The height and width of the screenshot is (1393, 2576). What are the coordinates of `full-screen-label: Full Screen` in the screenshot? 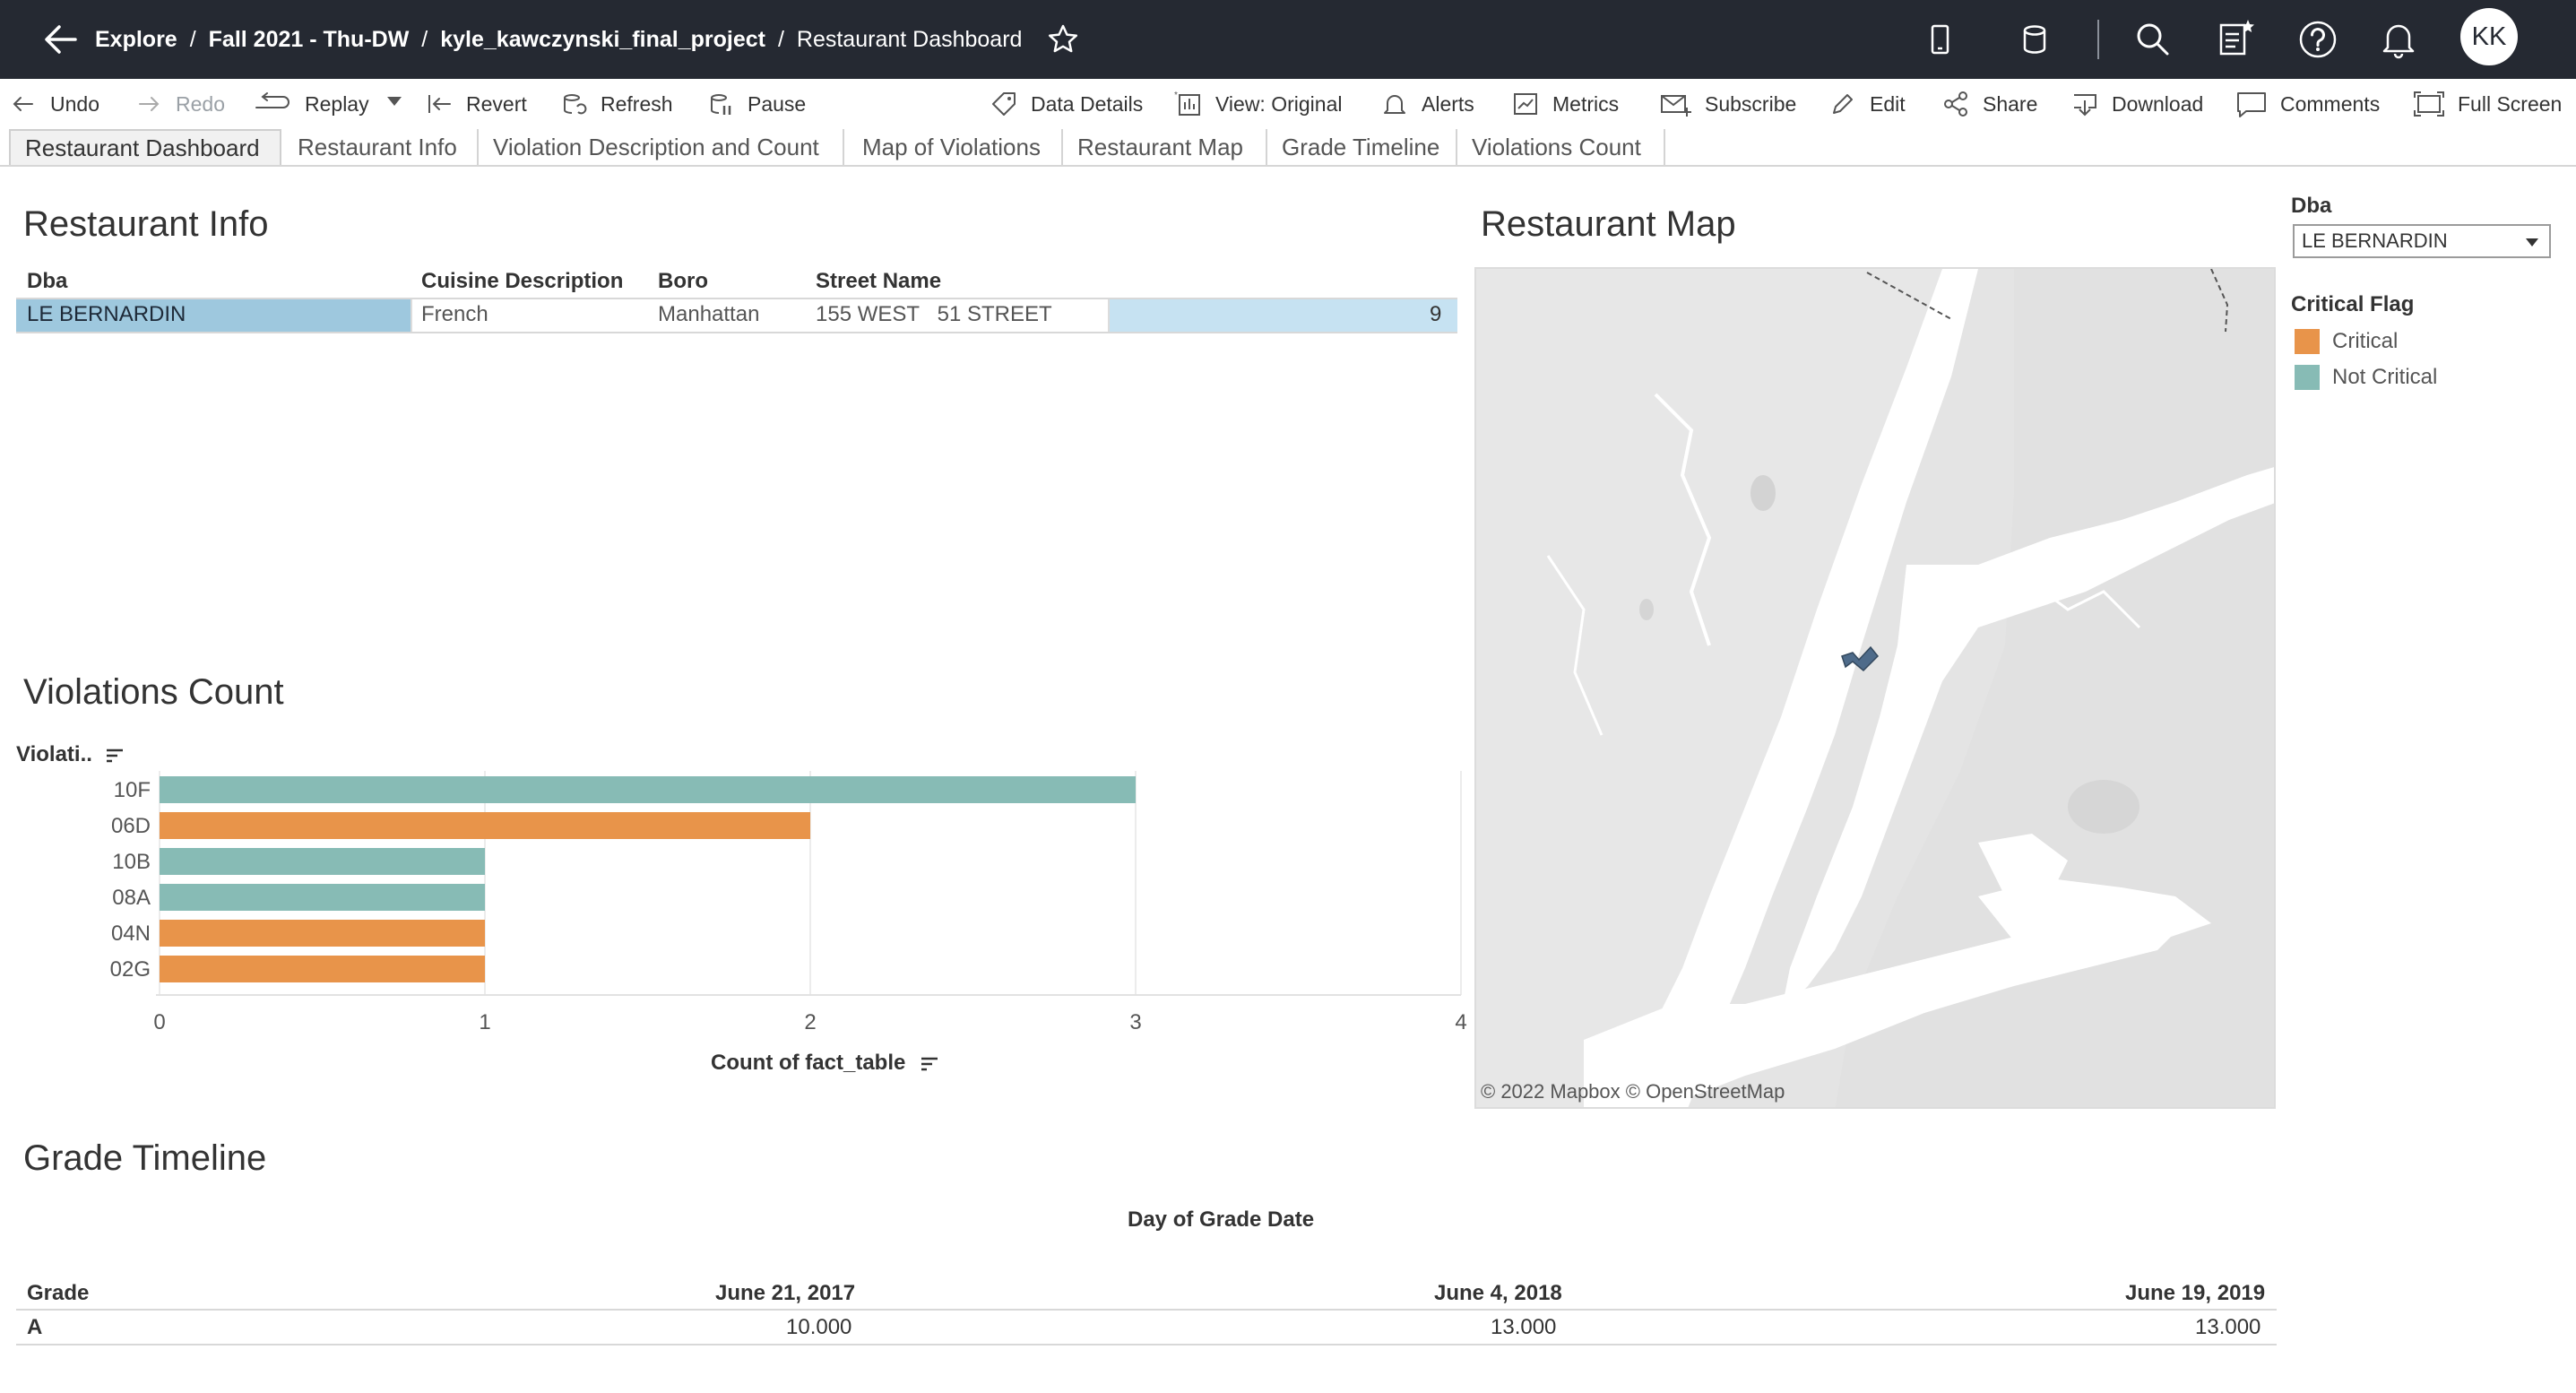 It's located at (2510, 103).